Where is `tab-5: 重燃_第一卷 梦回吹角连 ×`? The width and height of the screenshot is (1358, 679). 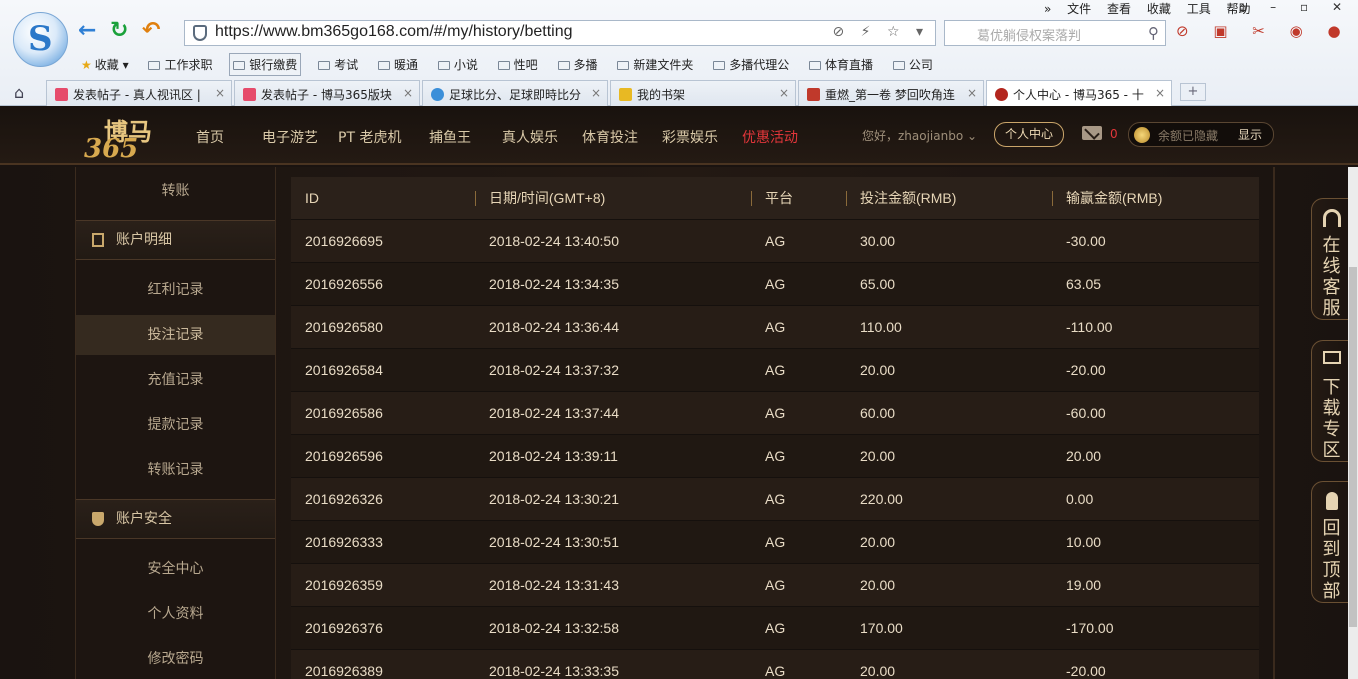 tab-5: 重燃_第一卷 梦回吹角连 × is located at coordinates (891, 93).